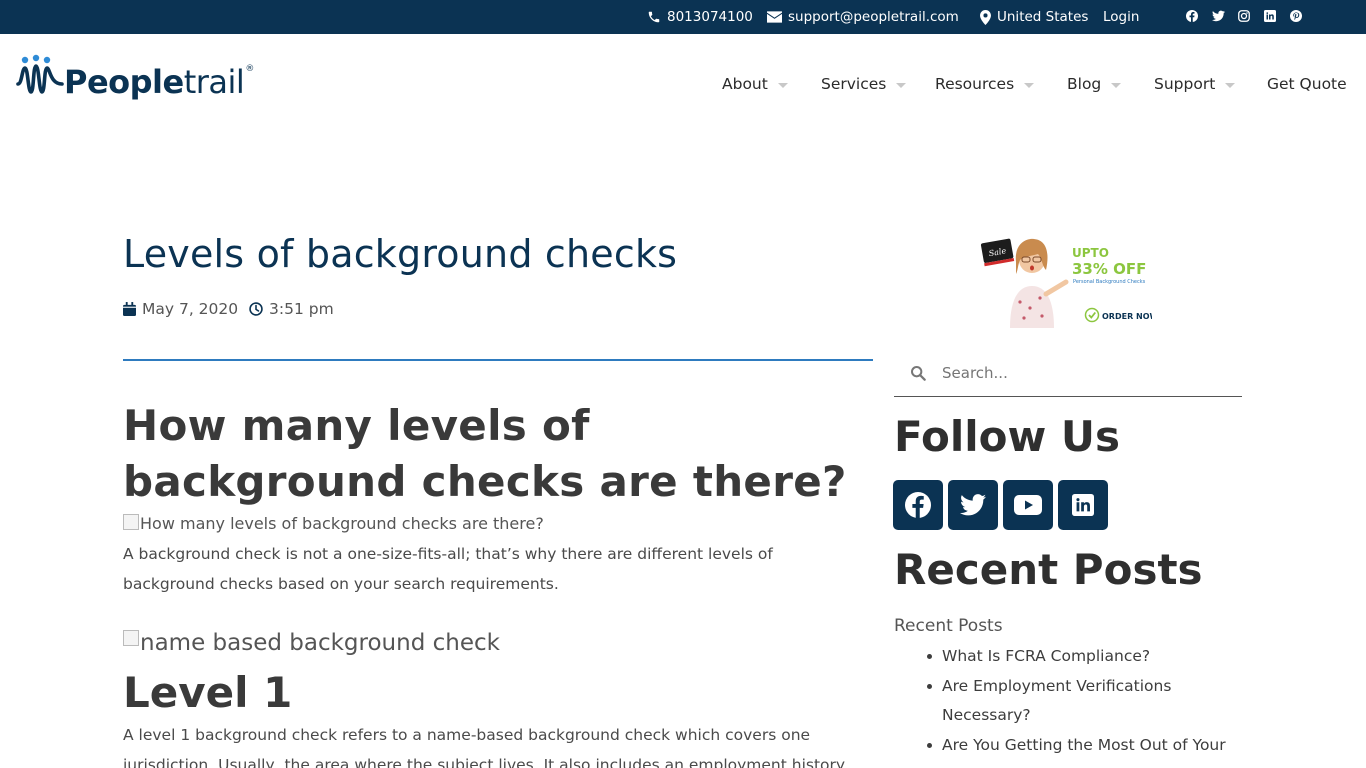  What do you see at coordinates (948, 626) in the screenshot?
I see `recent-posts-subtitle: Recent Posts` at bounding box center [948, 626].